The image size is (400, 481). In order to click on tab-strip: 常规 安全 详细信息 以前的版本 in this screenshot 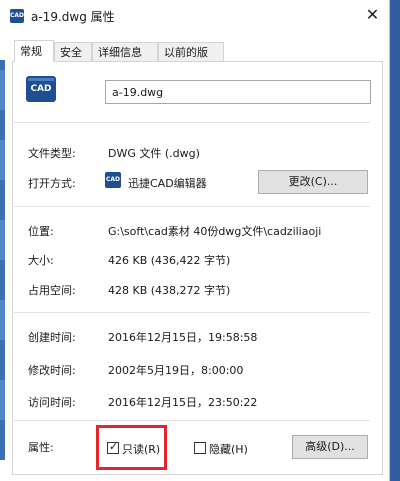, I will do `click(194, 59)`.